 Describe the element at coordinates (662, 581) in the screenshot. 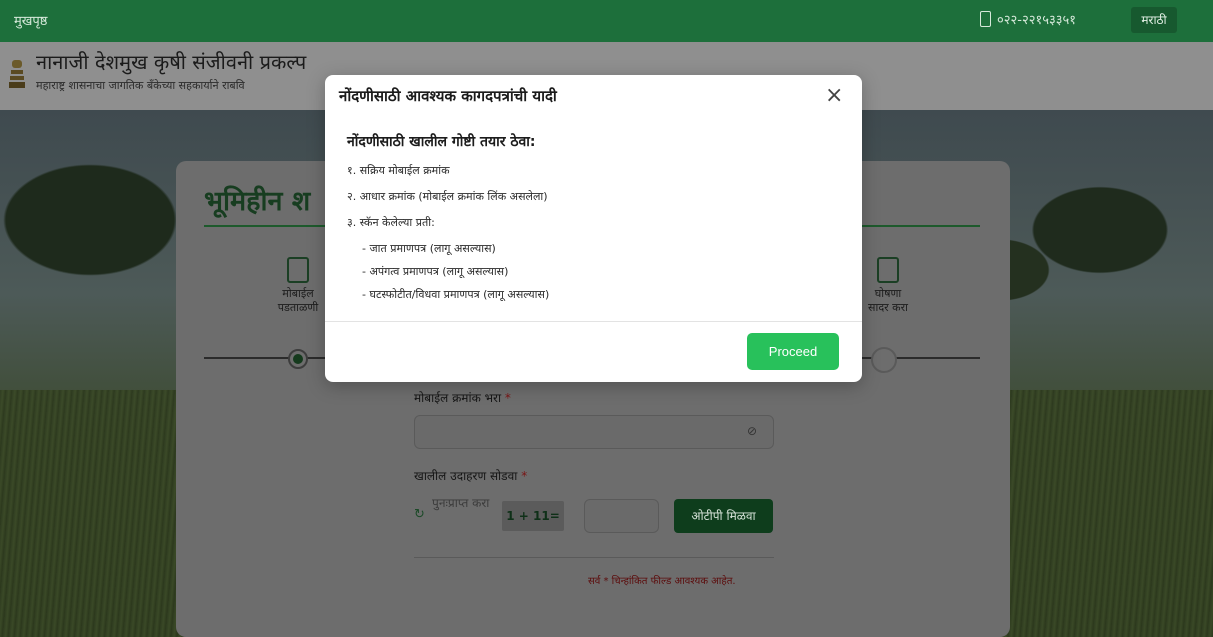

I see `required-fields-note: सर्व * चिन्हांकित फील्ड आवश्यक आहेत.` at that location.